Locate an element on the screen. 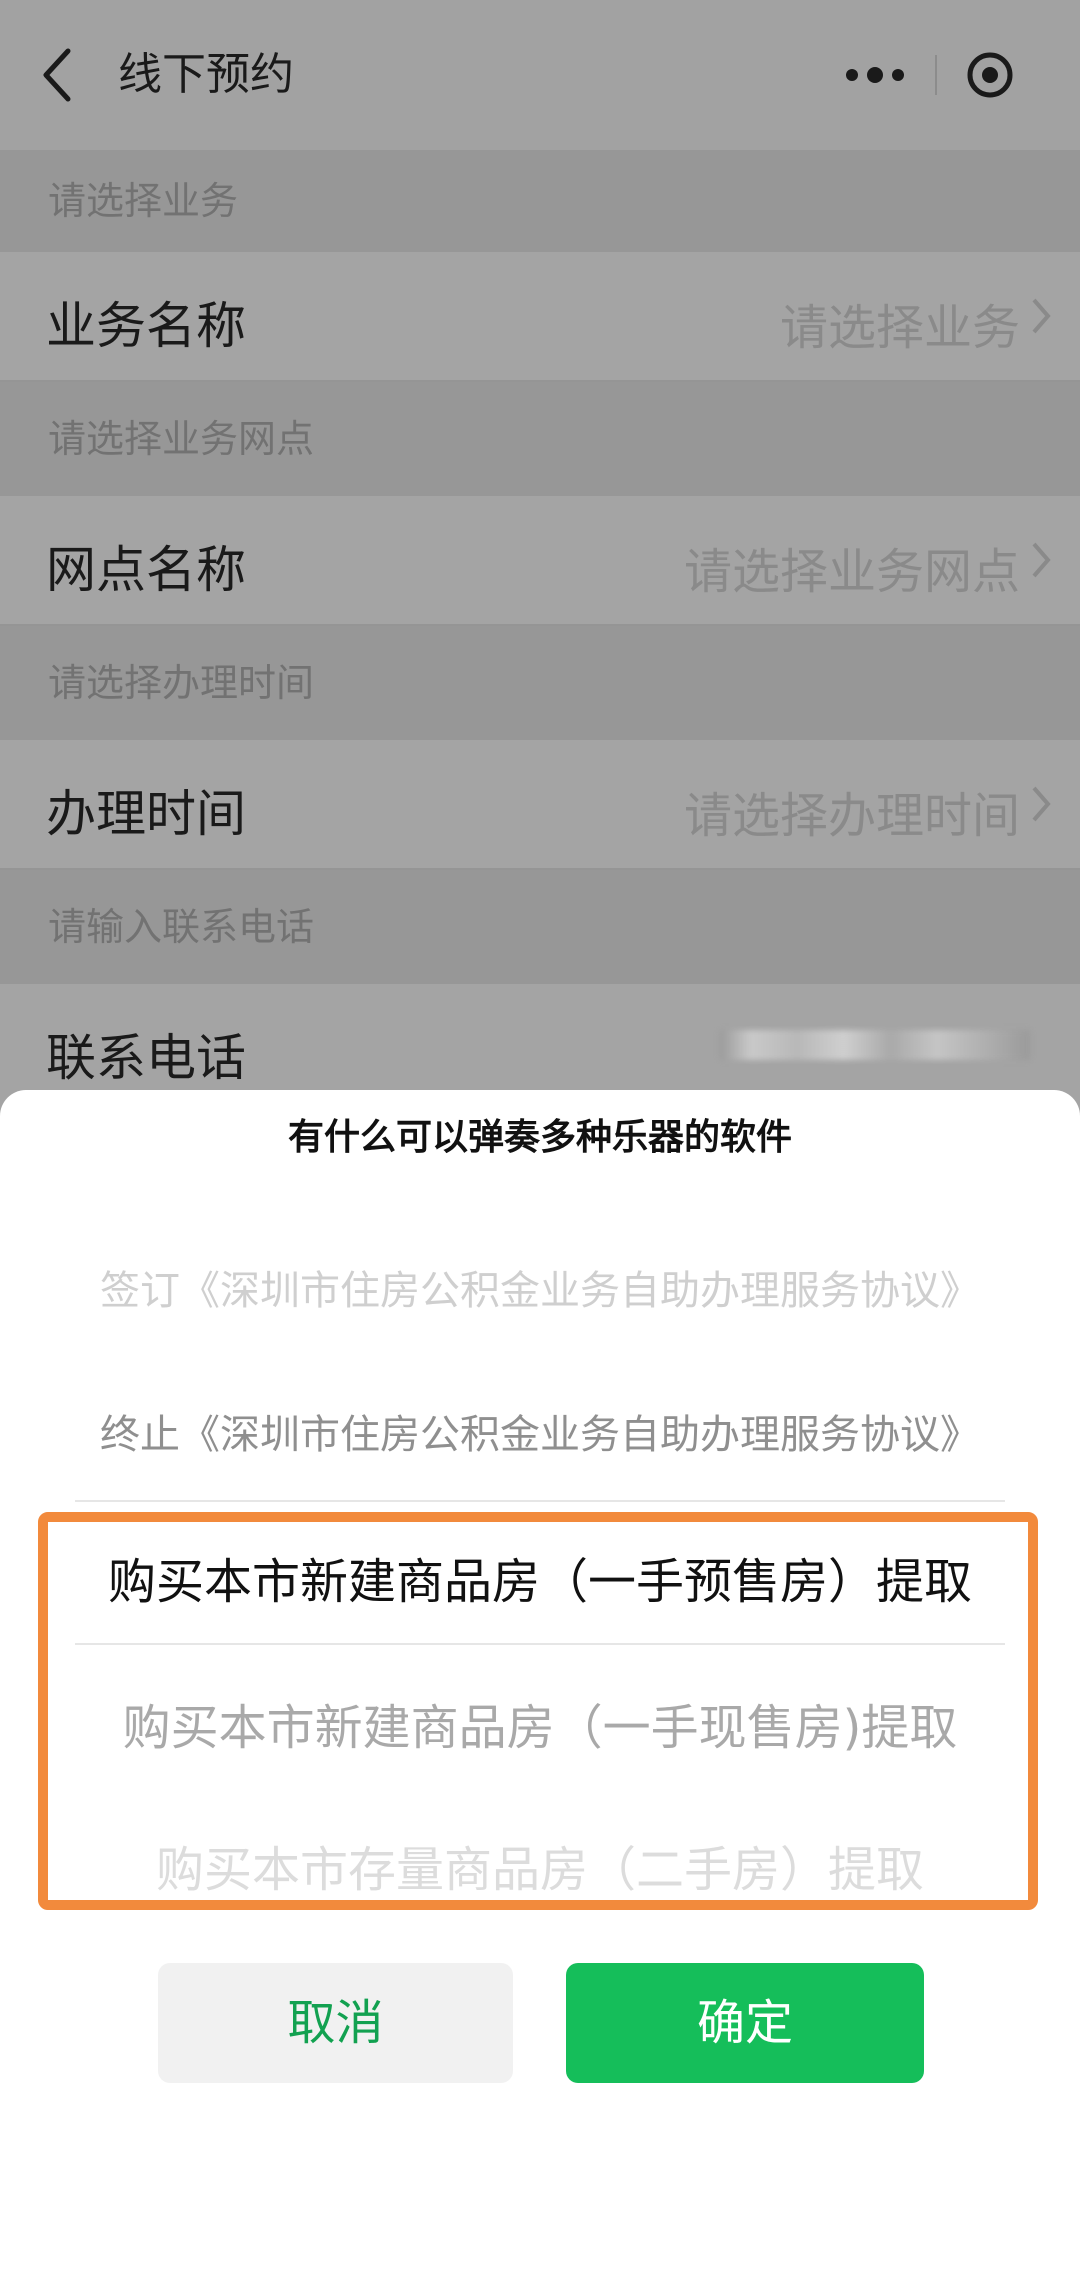 The height and width of the screenshot is (2269, 1080). confirm-button: 确定 is located at coordinates (745, 2023).